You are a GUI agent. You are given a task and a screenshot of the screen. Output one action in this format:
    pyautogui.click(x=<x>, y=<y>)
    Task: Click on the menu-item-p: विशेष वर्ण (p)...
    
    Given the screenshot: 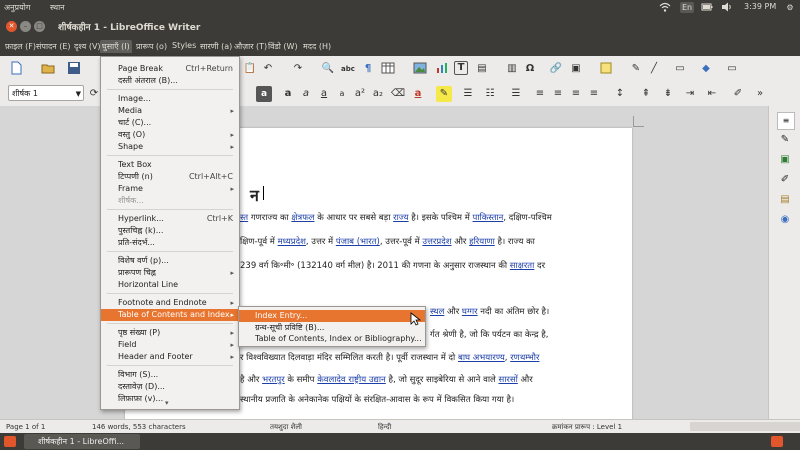 What is the action you would take?
    pyautogui.click(x=170, y=261)
    